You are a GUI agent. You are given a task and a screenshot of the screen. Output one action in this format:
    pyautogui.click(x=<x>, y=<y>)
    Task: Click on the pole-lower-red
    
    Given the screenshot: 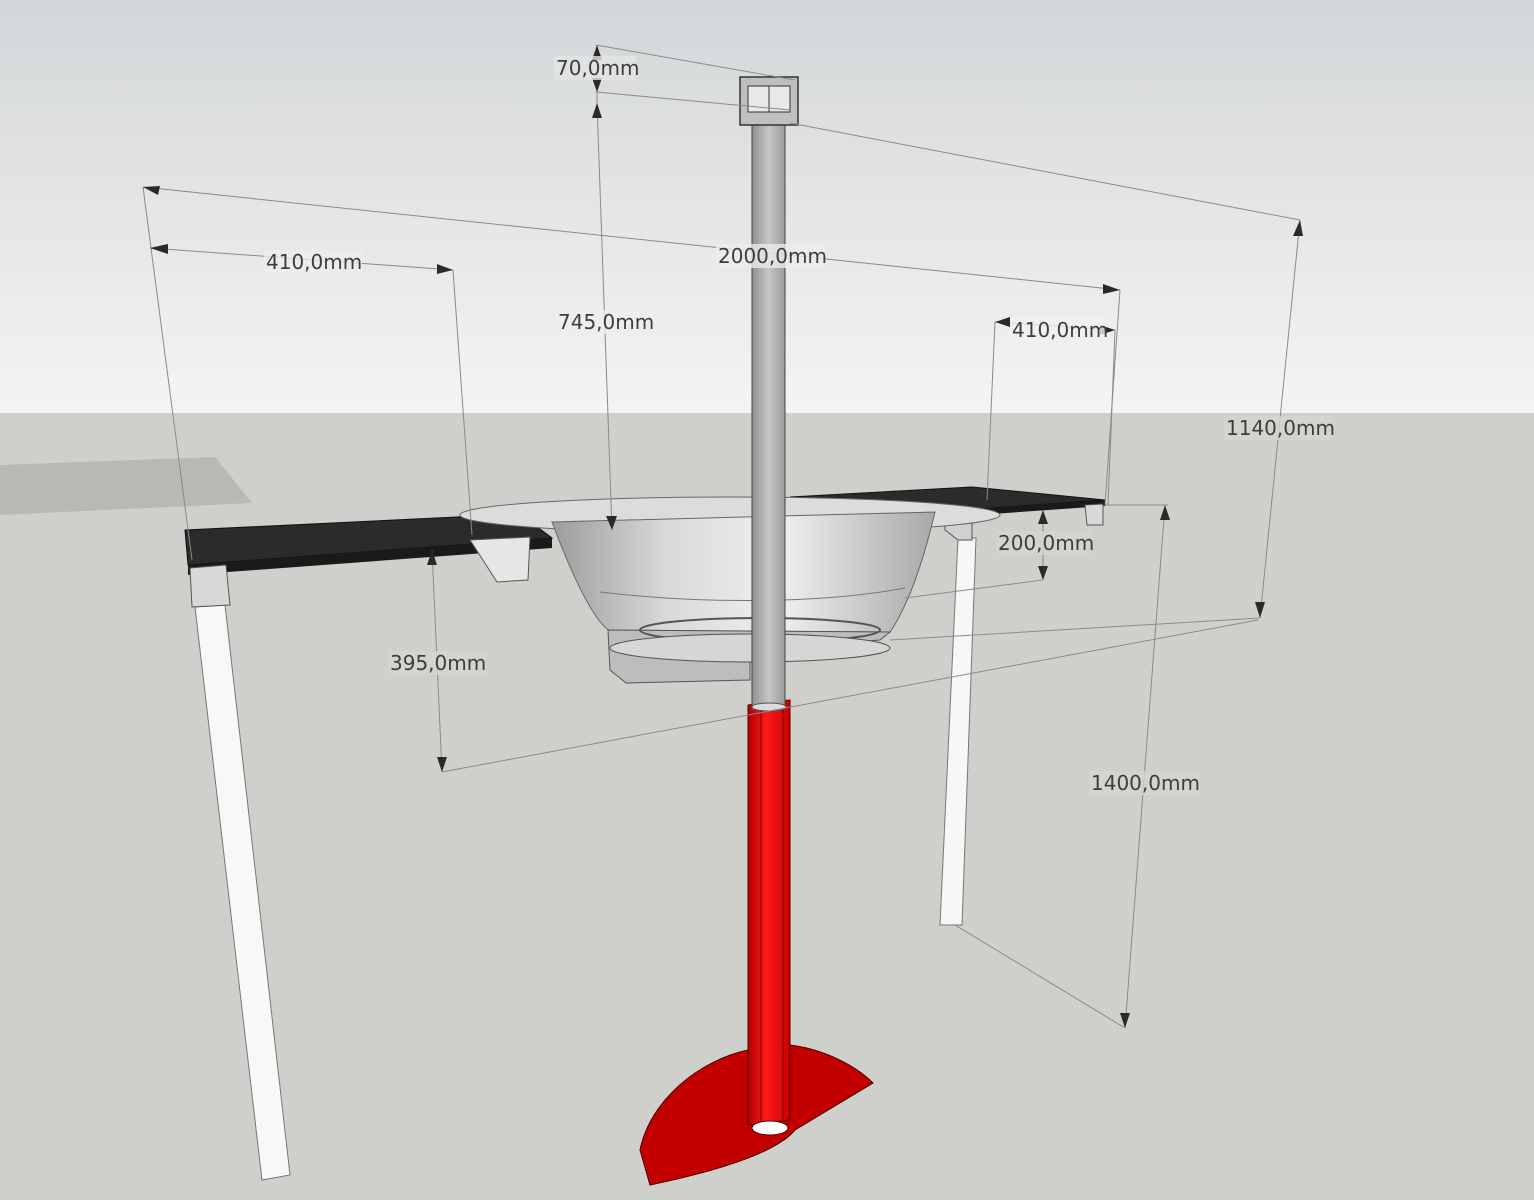 What is the action you would take?
    pyautogui.click(x=769, y=912)
    